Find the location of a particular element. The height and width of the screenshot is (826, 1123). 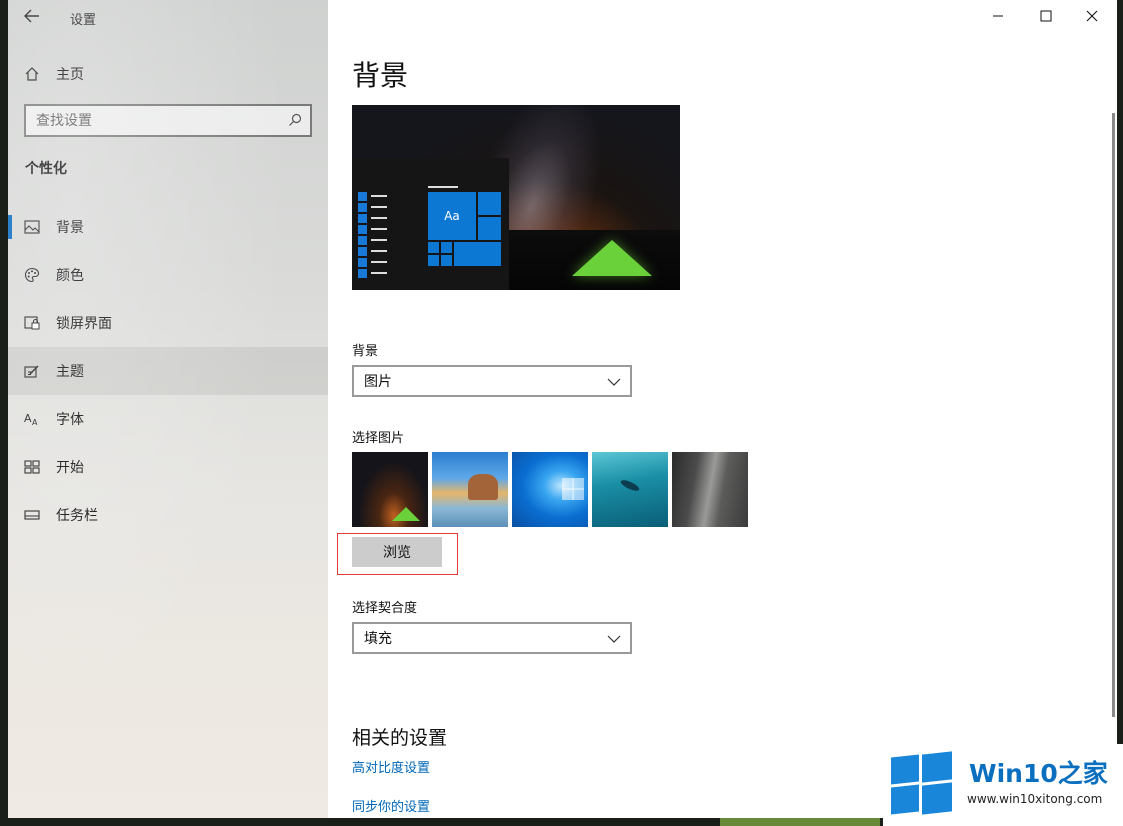

search-input is located at coordinates (156, 120).